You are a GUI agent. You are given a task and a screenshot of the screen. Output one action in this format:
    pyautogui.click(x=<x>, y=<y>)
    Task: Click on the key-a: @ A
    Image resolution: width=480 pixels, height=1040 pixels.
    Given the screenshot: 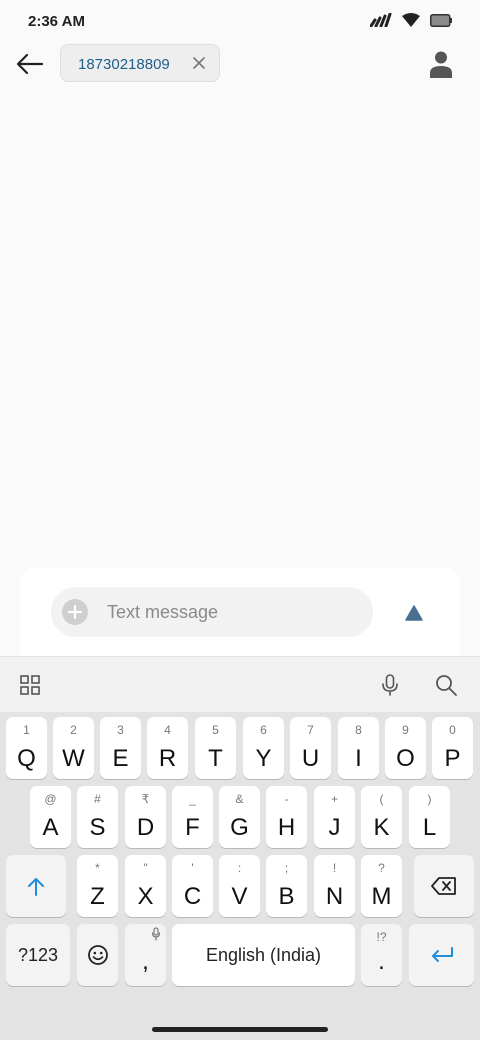 What is the action you would take?
    pyautogui.click(x=50, y=817)
    